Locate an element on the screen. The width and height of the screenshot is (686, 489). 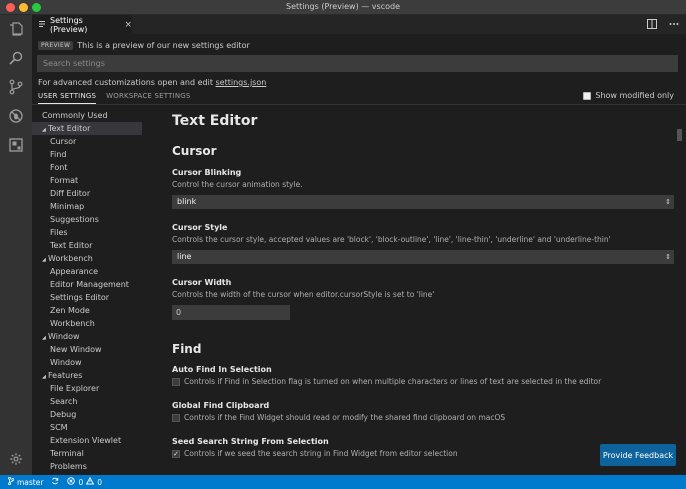
toc-item: New Window is located at coordinates (87, 349).